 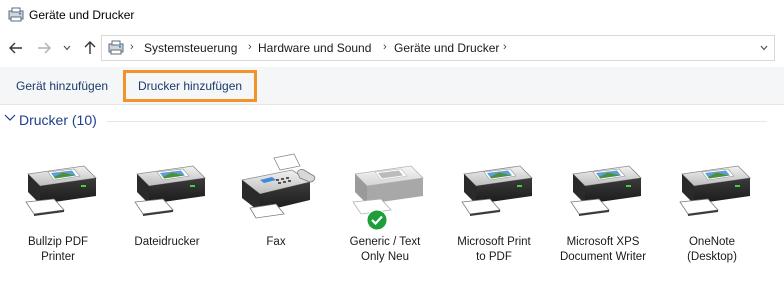 I want to click on group-divider, so click(x=437, y=121).